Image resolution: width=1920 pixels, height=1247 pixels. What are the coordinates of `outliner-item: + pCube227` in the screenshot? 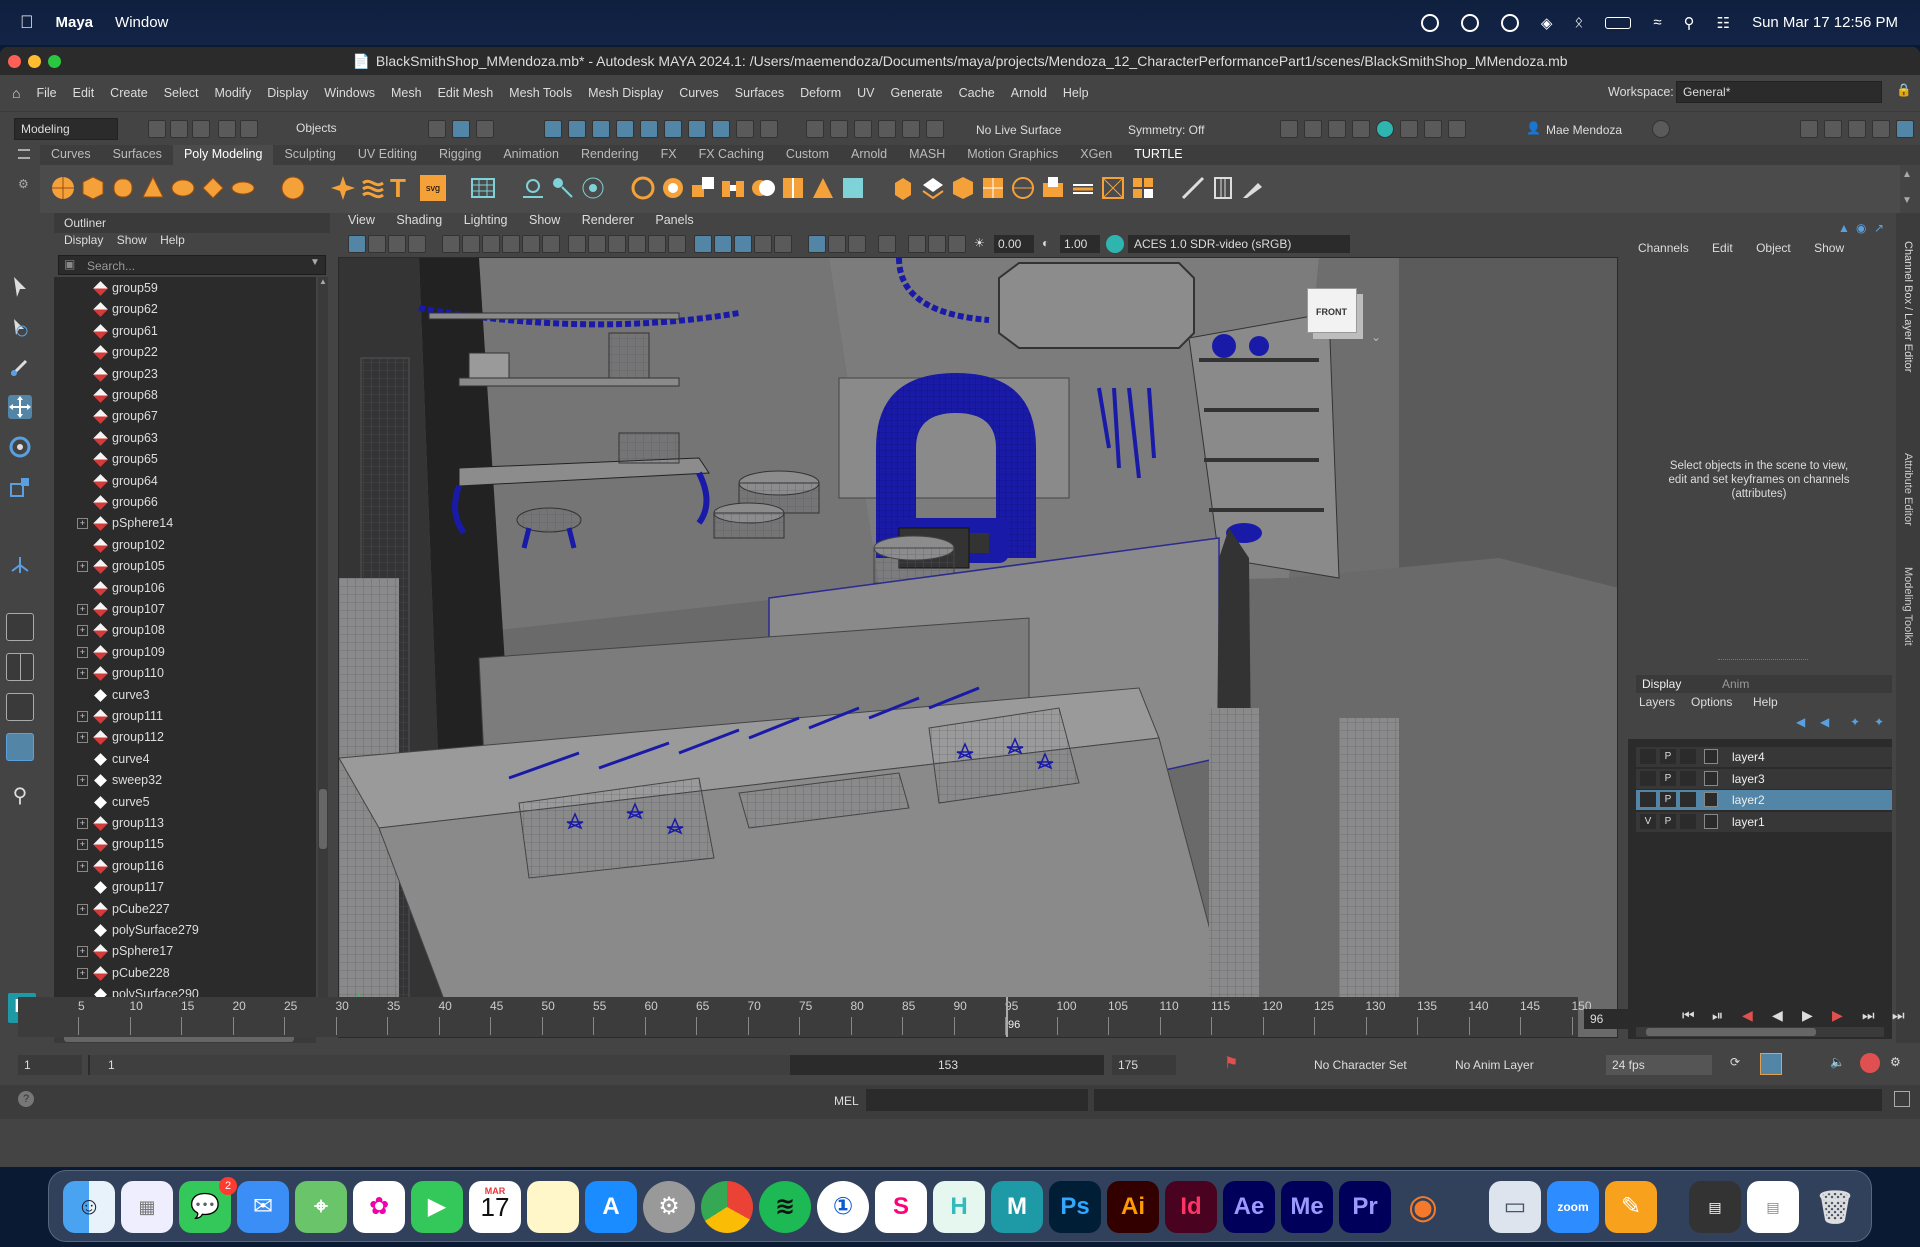 It's located at (185, 909).